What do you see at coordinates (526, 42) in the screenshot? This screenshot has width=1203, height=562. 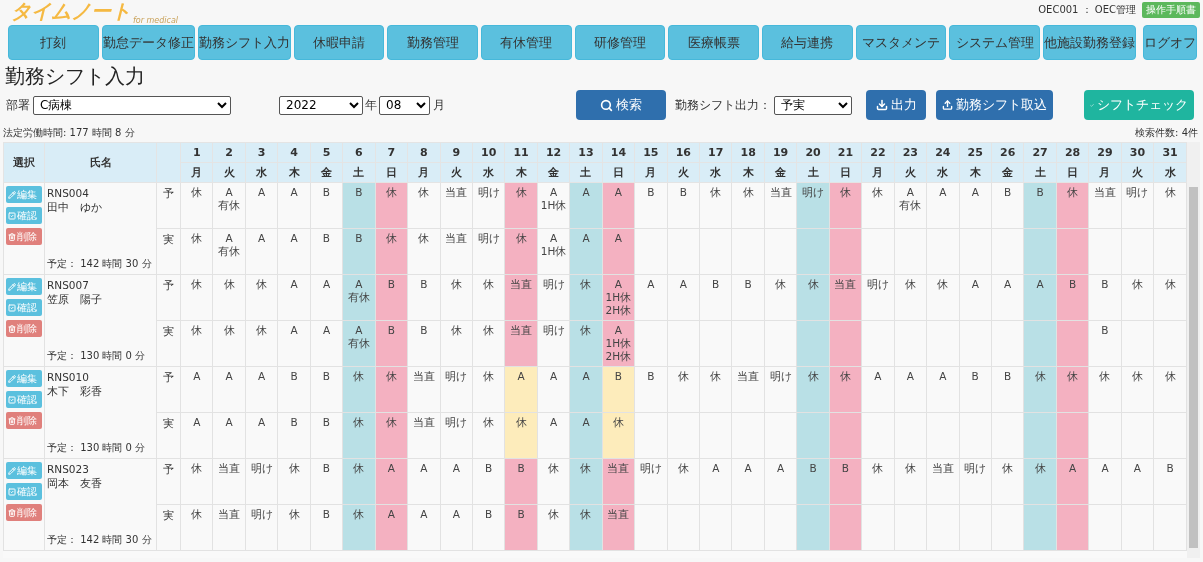 I see `nav-button: 有休管理` at bounding box center [526, 42].